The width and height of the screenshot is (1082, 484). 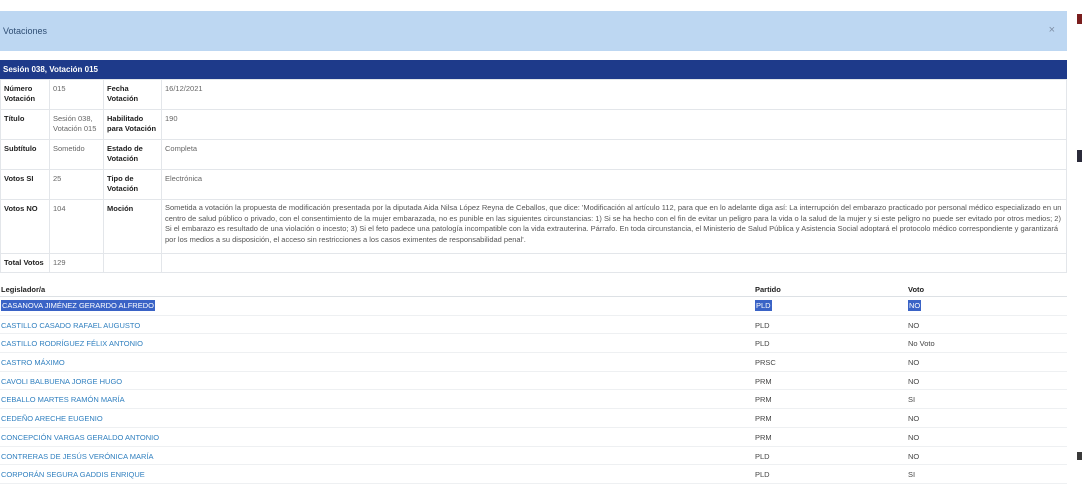 I want to click on tipo-value: Electrónica, so click(x=614, y=184).